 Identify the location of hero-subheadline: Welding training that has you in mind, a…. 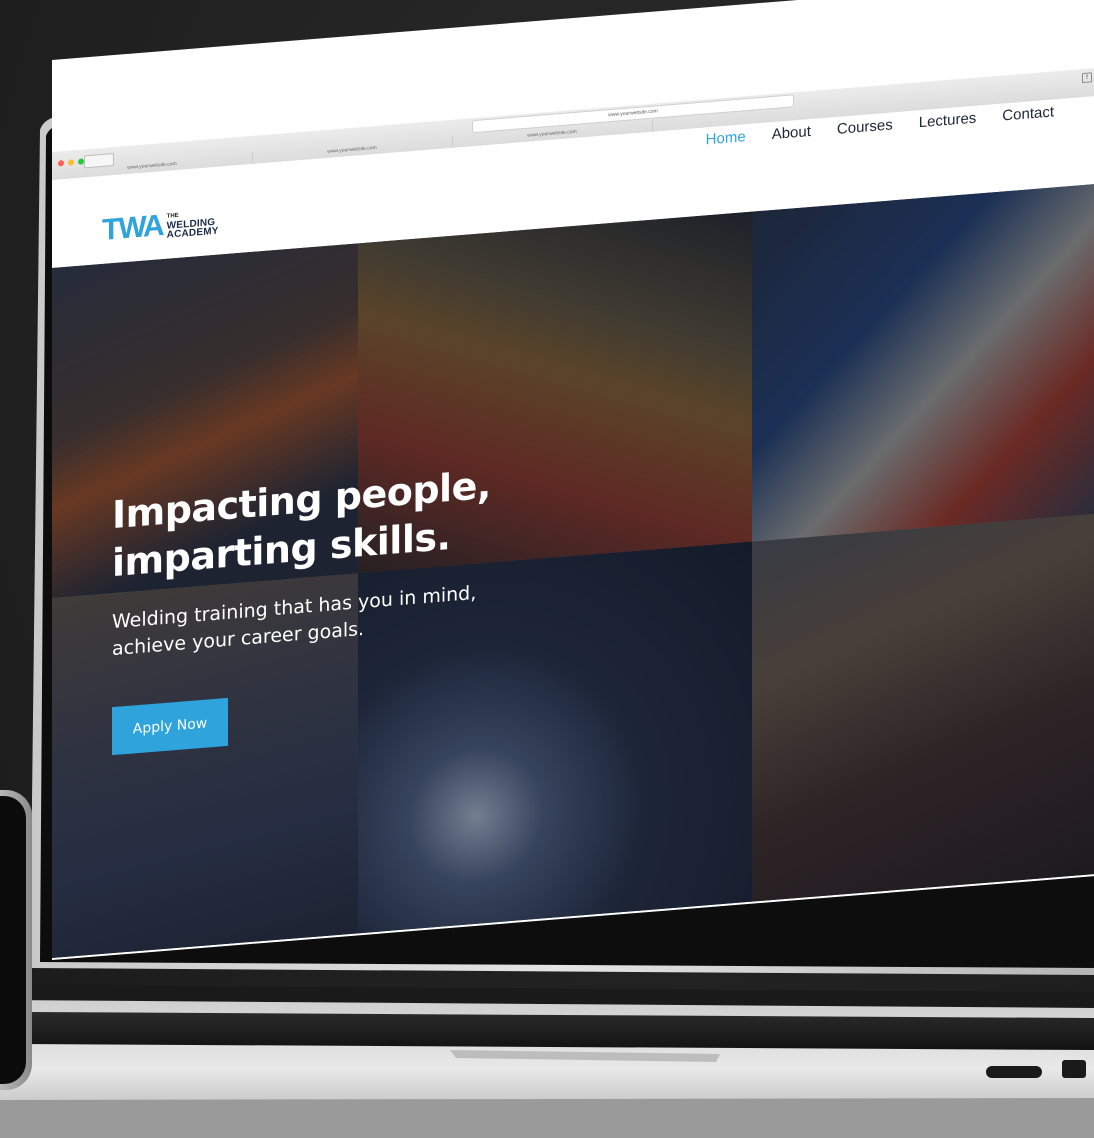
(294, 621).